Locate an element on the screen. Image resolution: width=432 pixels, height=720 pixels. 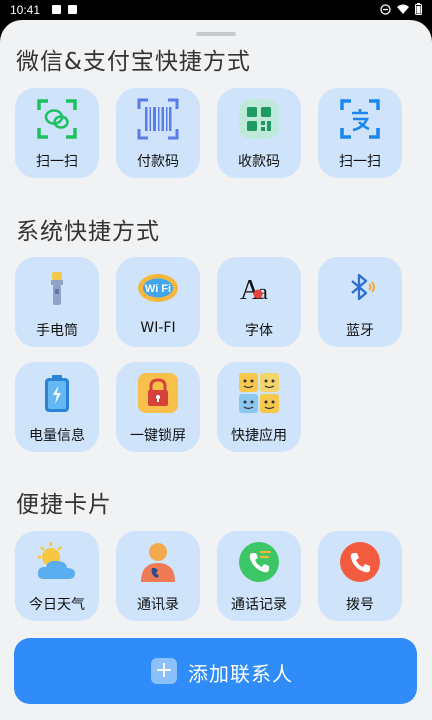
status-time: 10:41 is located at coordinates (25, 10).